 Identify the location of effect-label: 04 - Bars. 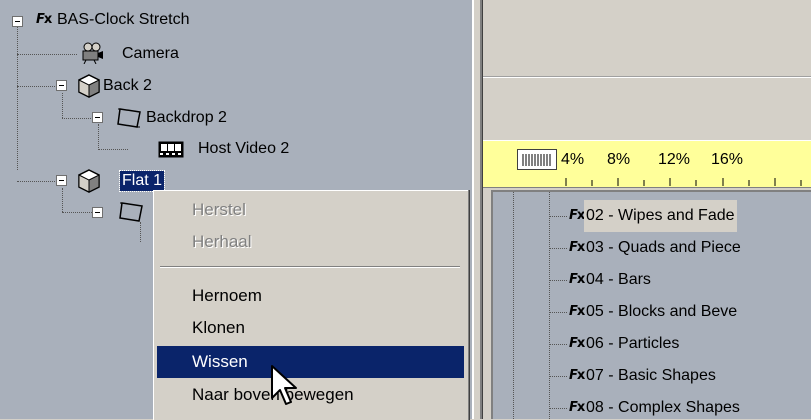
(618, 279).